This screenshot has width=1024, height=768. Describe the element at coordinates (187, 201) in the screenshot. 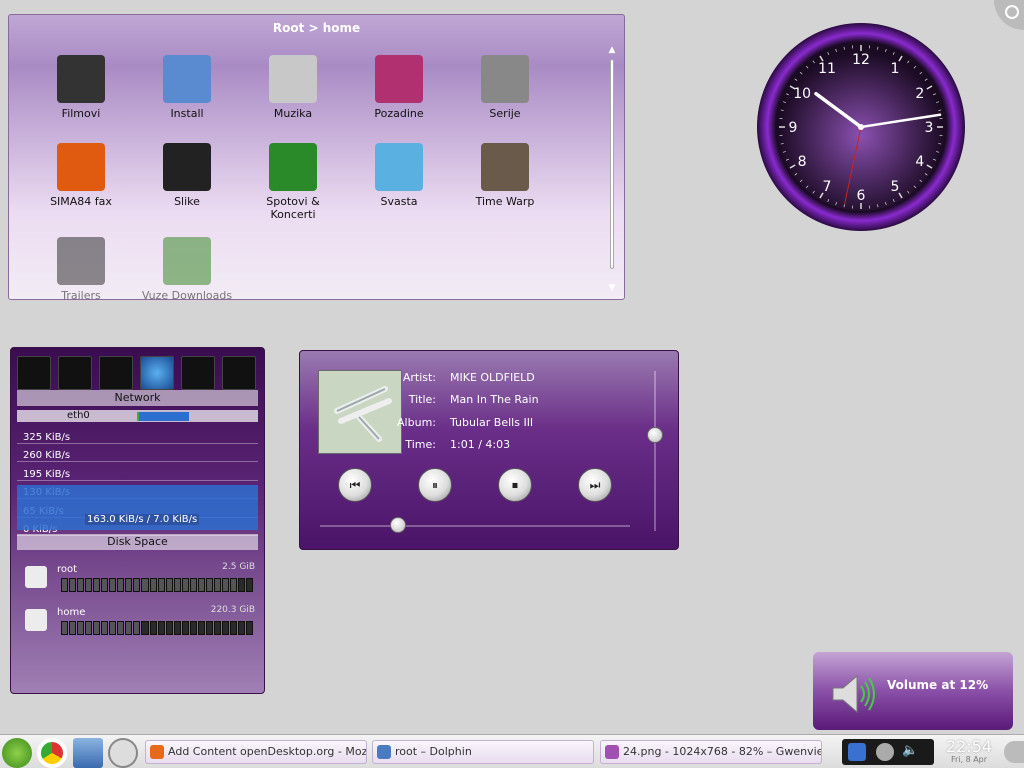

I see `folder-item-label: Slike` at that location.